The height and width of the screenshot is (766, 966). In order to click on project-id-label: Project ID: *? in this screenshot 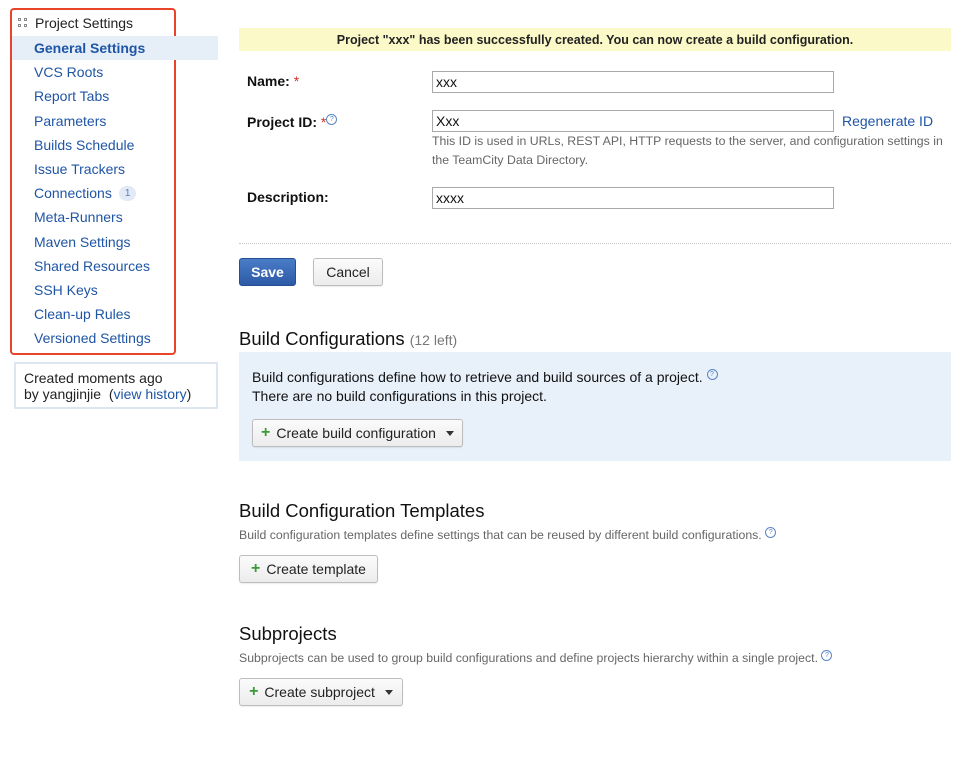, I will do `click(292, 122)`.